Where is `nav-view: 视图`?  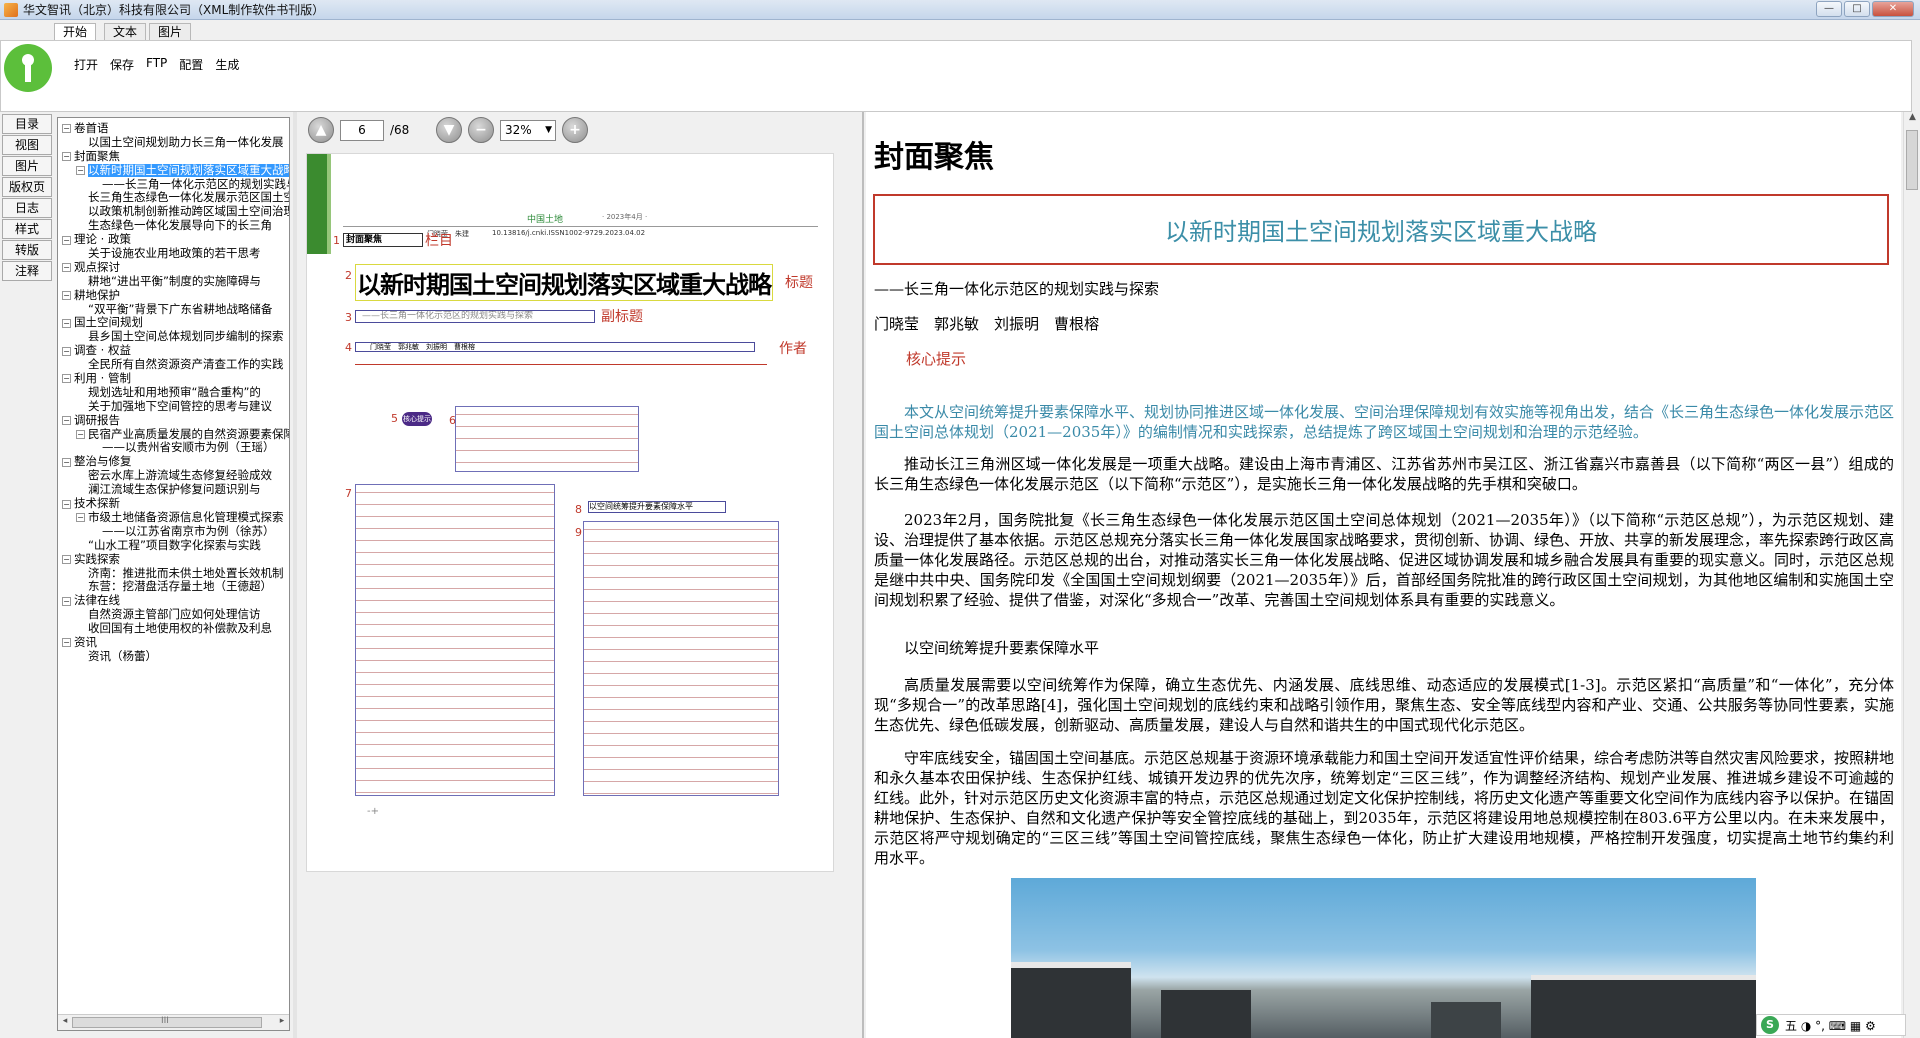 nav-view: 视图 is located at coordinates (27, 145).